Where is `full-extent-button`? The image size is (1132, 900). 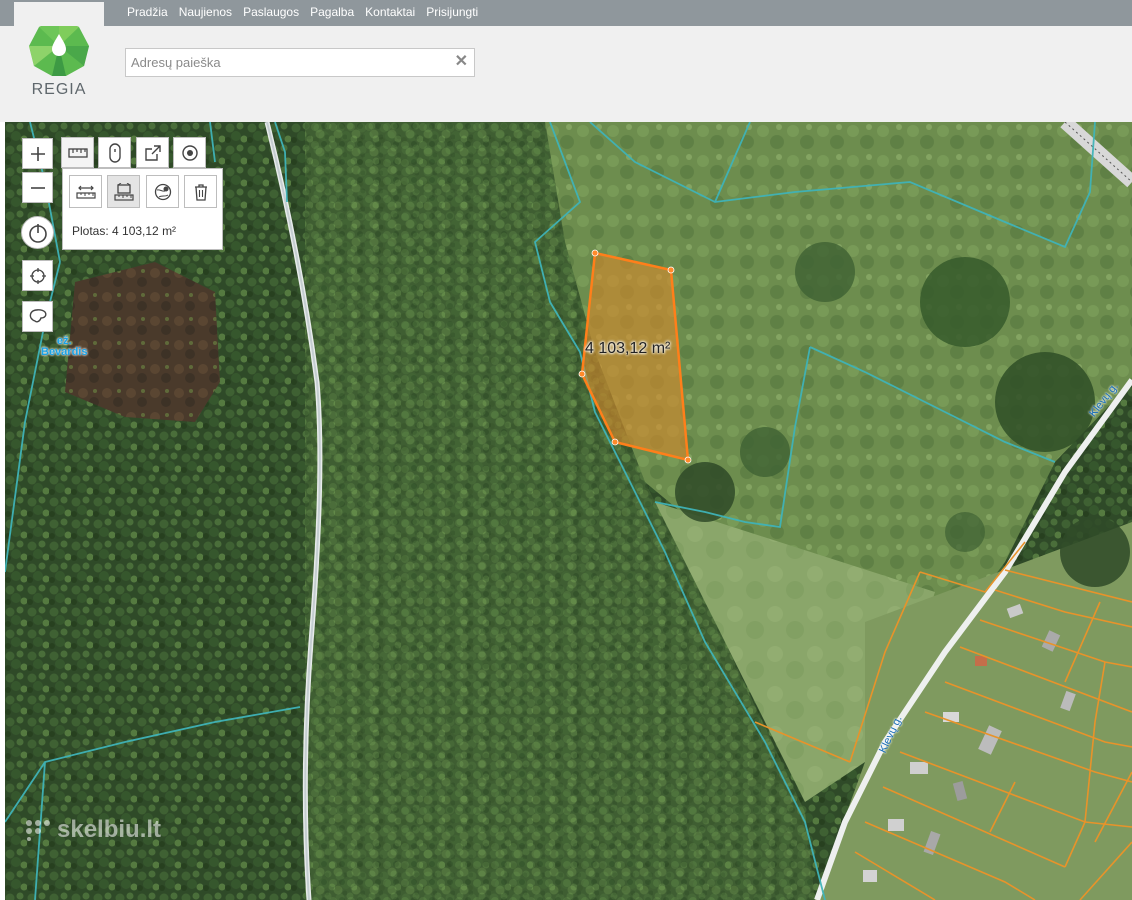 full-extent-button is located at coordinates (37, 232).